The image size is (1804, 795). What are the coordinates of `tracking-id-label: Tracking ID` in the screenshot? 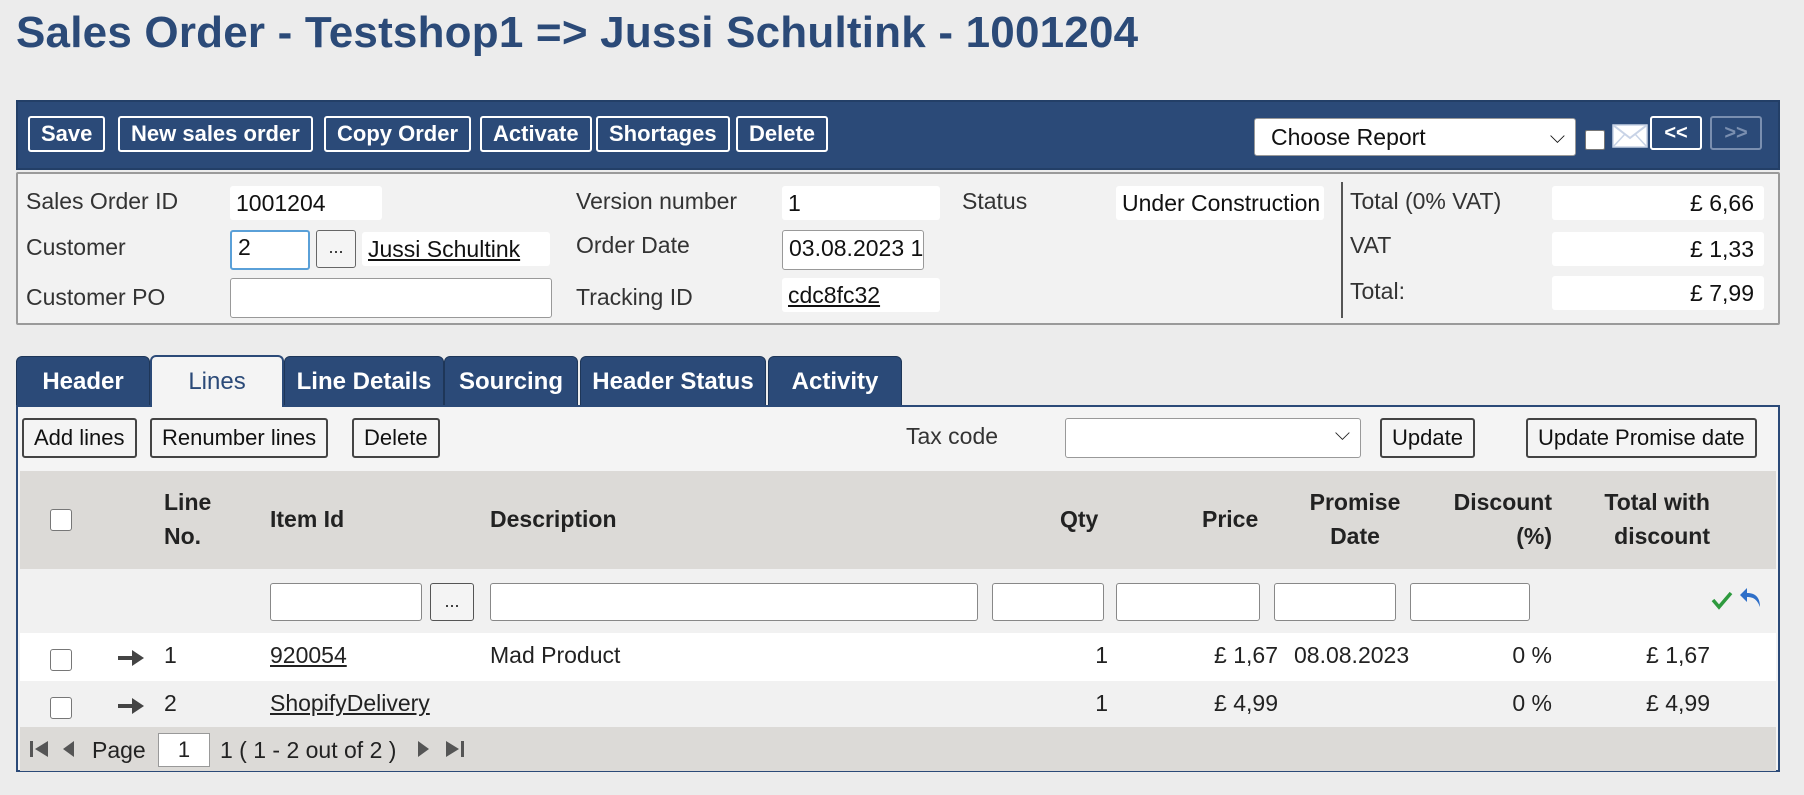 It's located at (634, 297).